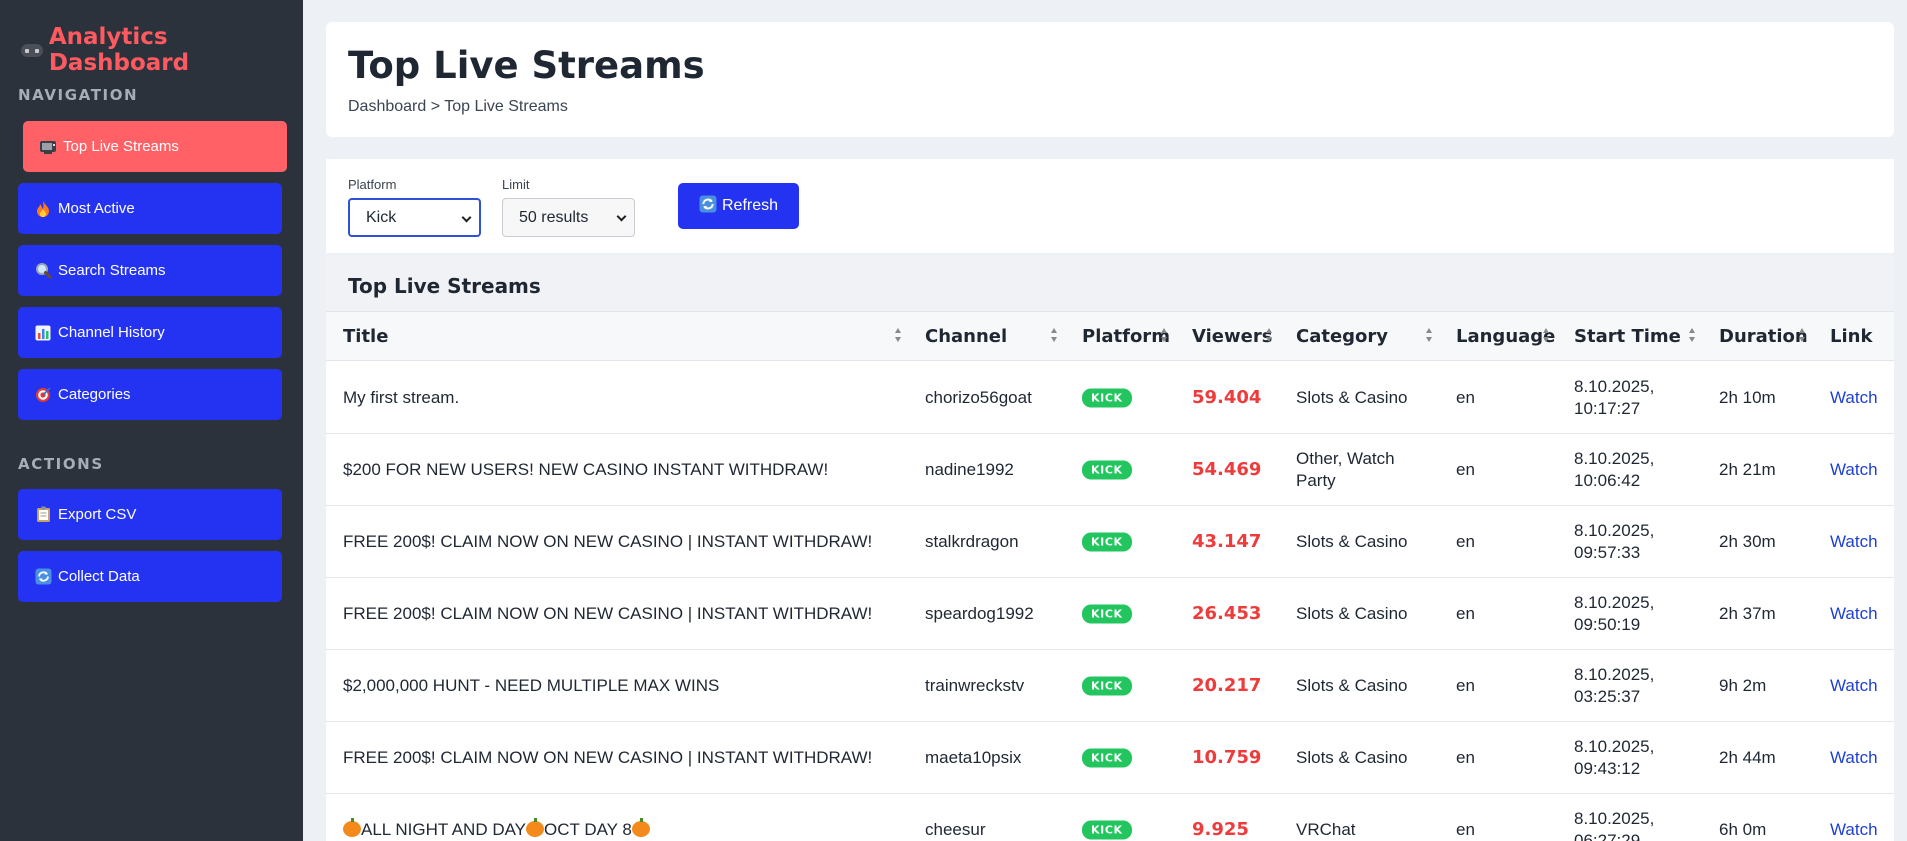 This screenshot has width=1907, height=841. What do you see at coordinates (43, 395) in the screenshot?
I see `target-icon` at bounding box center [43, 395].